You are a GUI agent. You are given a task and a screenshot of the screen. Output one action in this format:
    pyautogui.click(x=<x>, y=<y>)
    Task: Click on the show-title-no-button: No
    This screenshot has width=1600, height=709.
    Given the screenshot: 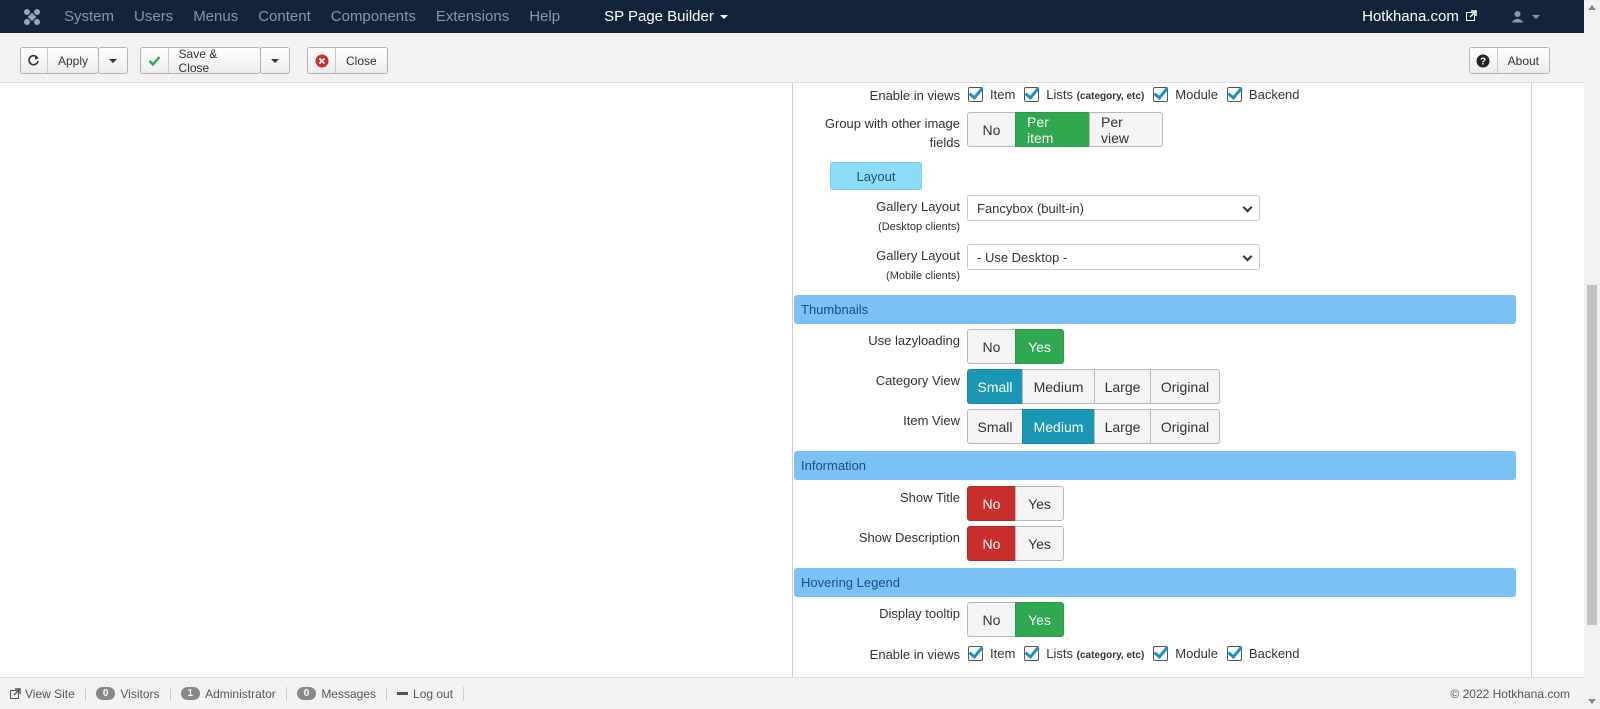 What is the action you would take?
    pyautogui.click(x=991, y=503)
    